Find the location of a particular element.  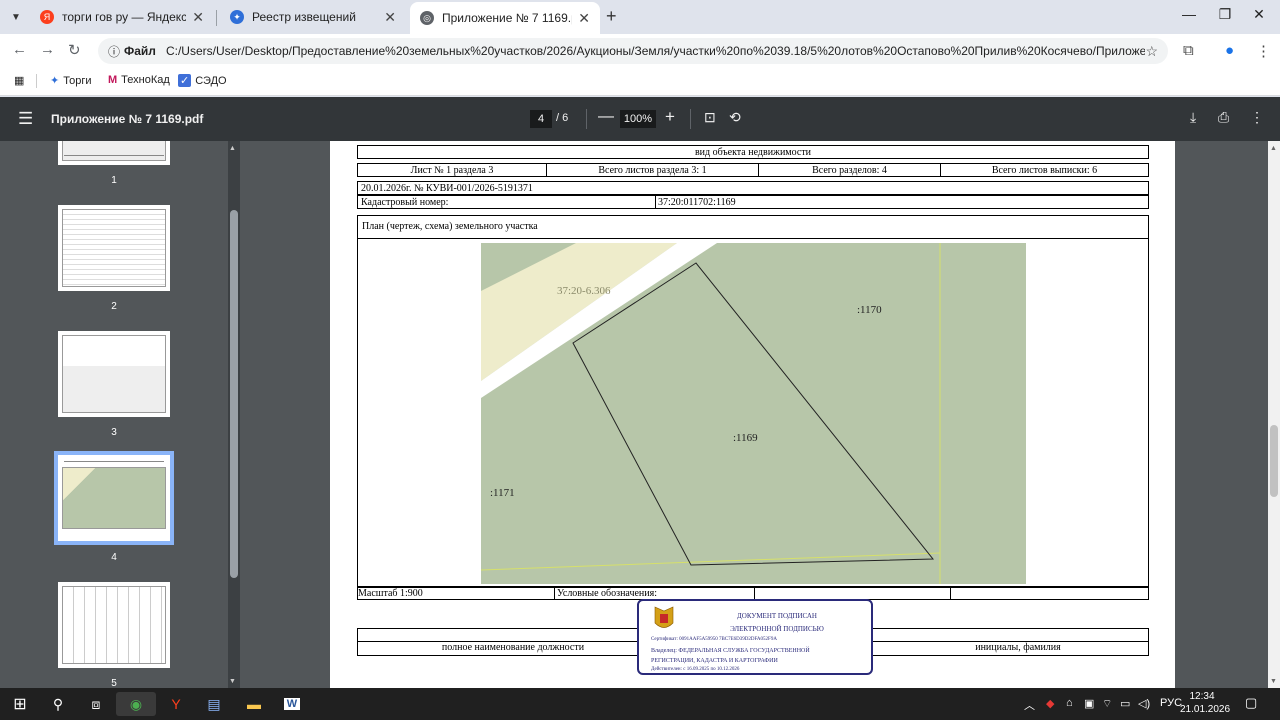

bookmark-torgi: ✦ Торги is located at coordinates (71, 81).